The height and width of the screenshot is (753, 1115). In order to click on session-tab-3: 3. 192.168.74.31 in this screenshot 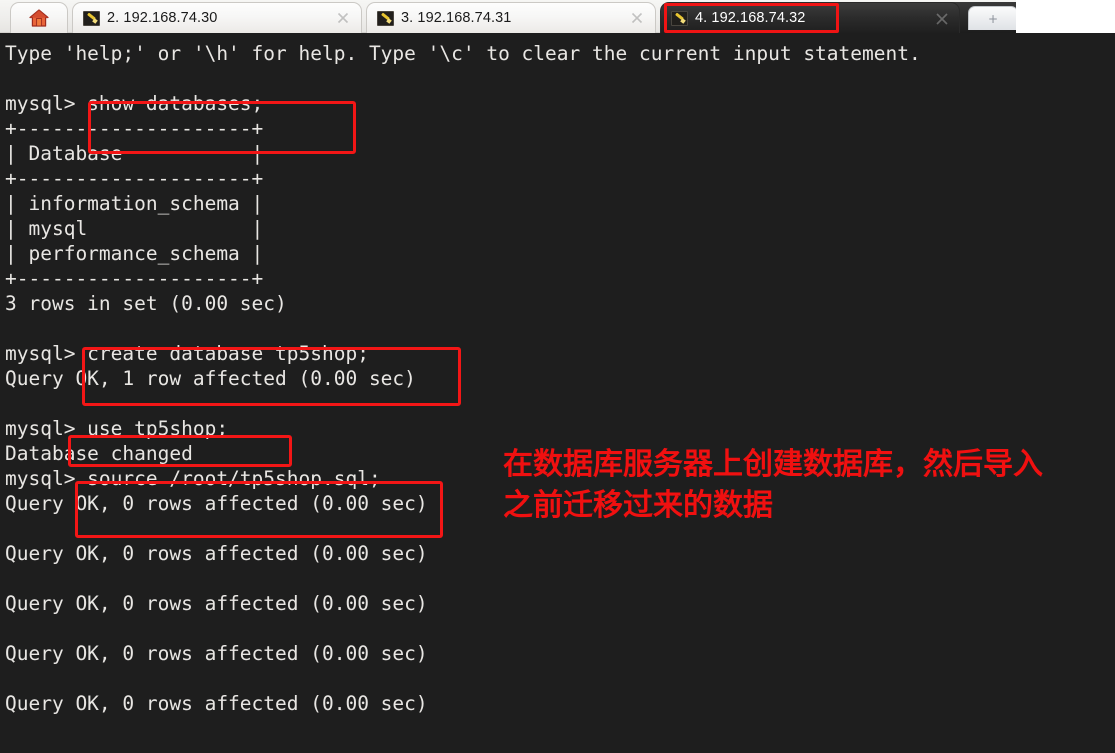, I will do `click(511, 17)`.